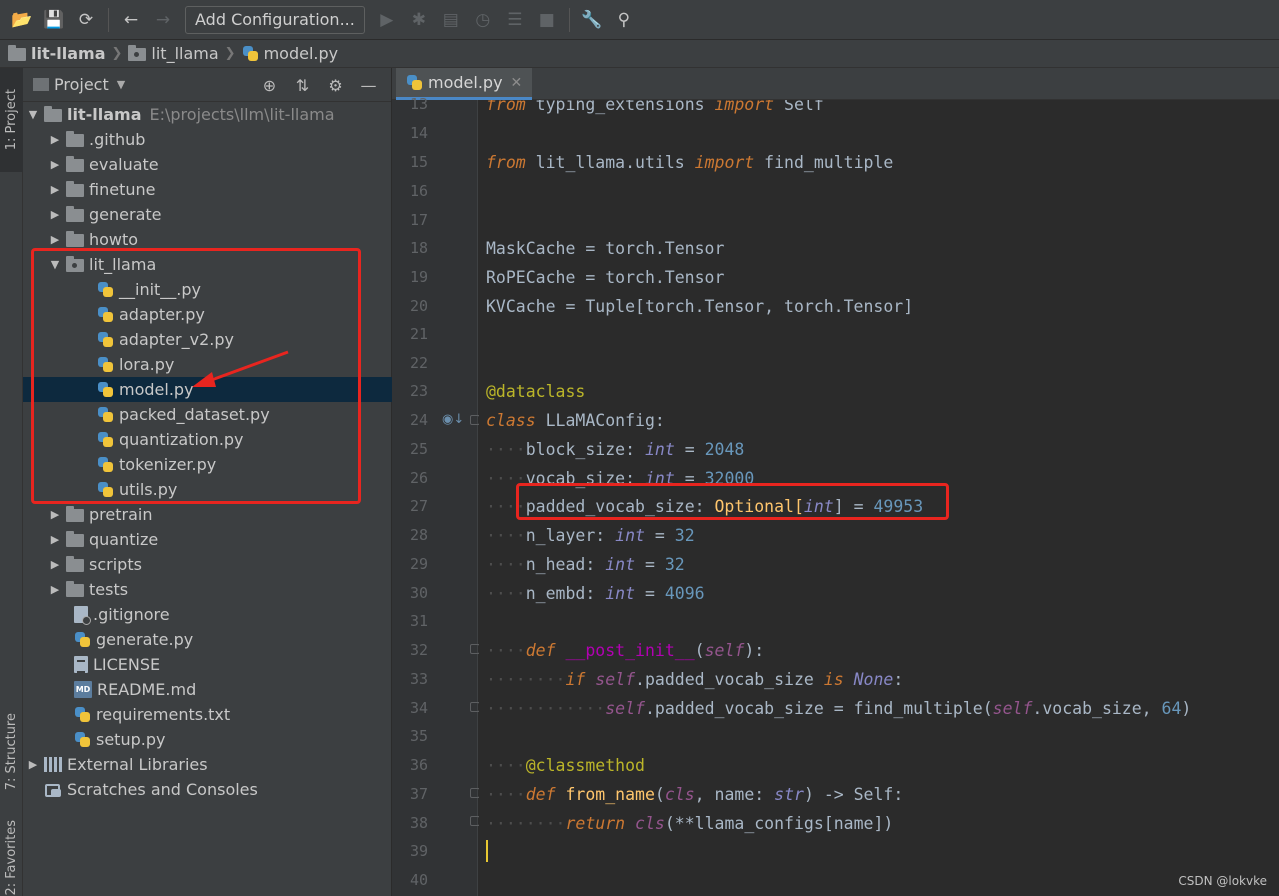  I want to click on tree-file: adapter.py, so click(207, 314).